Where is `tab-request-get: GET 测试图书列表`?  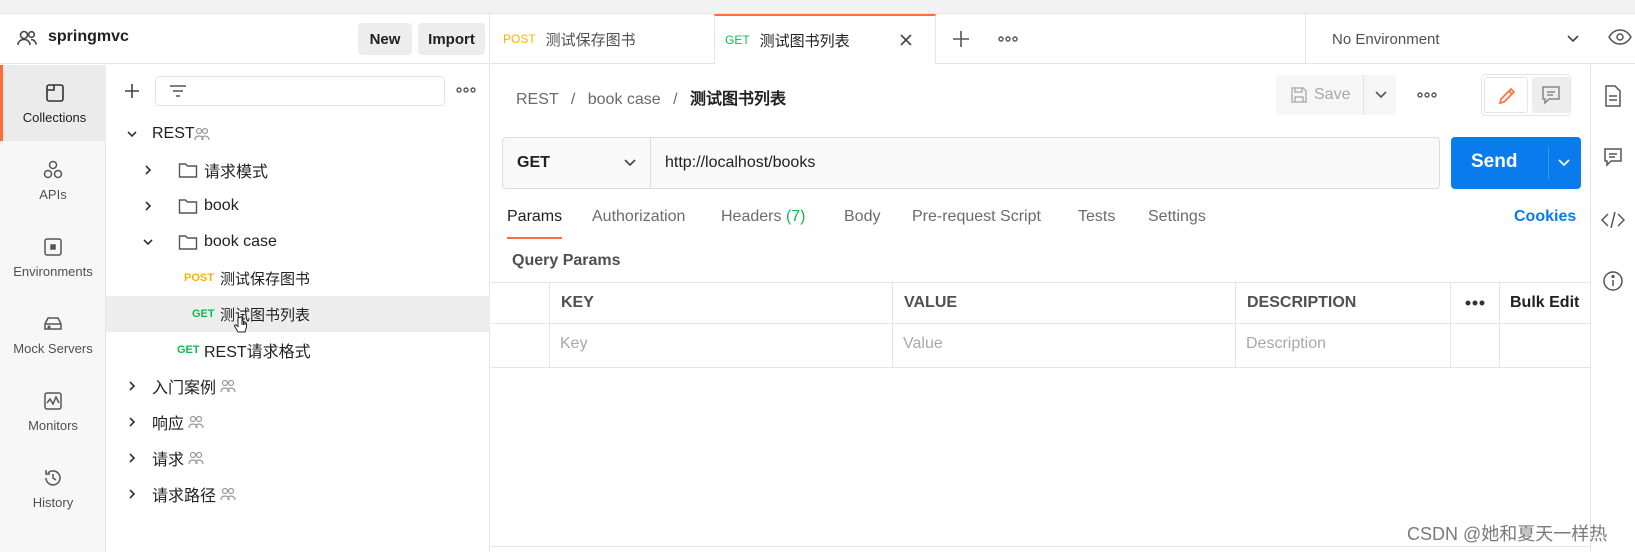
tab-request-get: GET 测试图书列表 is located at coordinates (825, 39).